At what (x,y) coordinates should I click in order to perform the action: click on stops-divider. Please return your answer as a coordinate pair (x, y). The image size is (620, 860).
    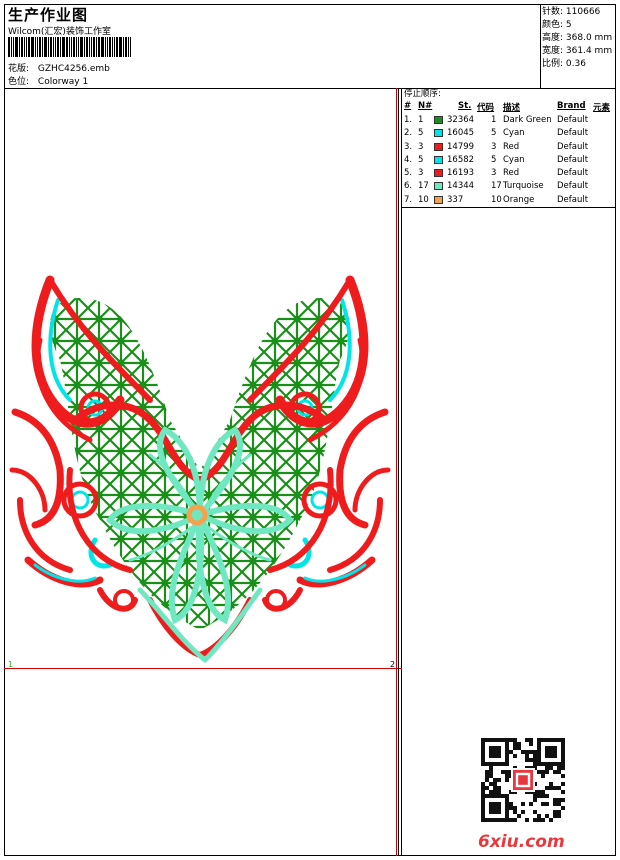
    Looking at the image, I should click on (401, 472).